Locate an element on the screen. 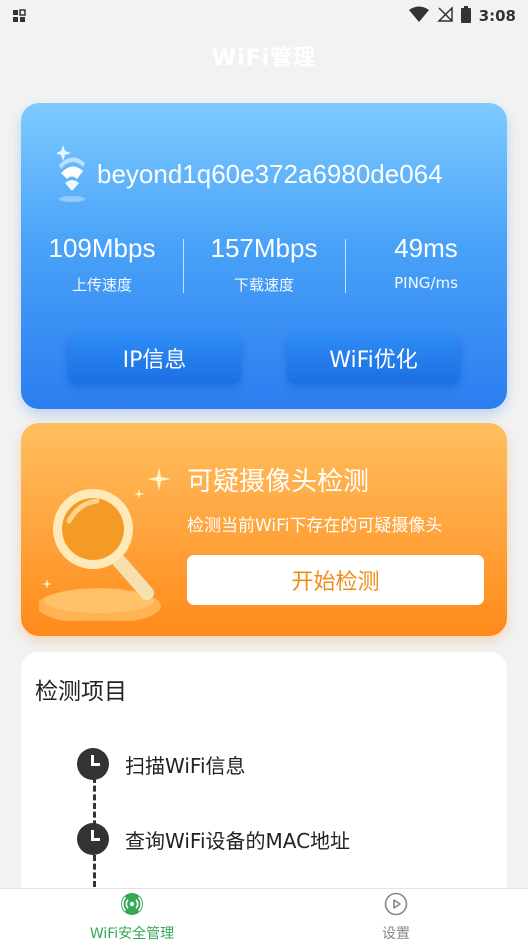  nav-label: WiFi安全管理 is located at coordinates (132, 934).